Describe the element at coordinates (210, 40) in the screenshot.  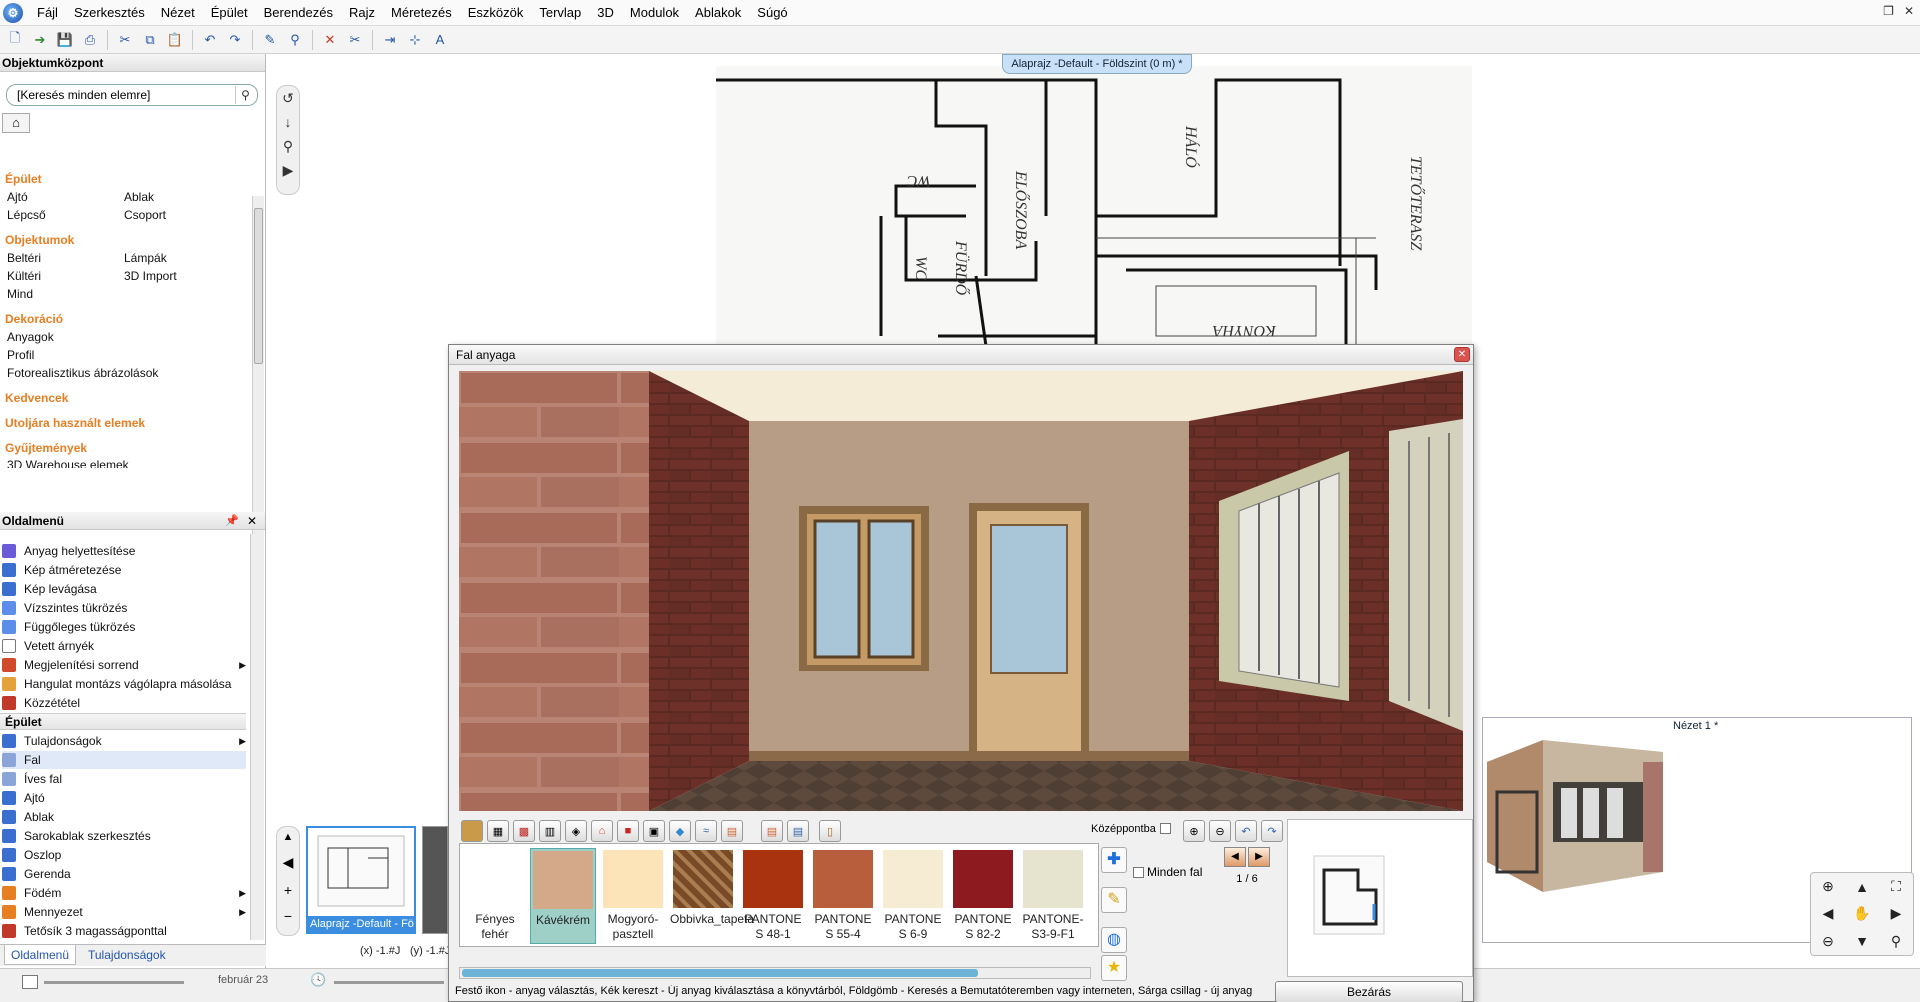
I see `undo-icon: ↶` at that location.